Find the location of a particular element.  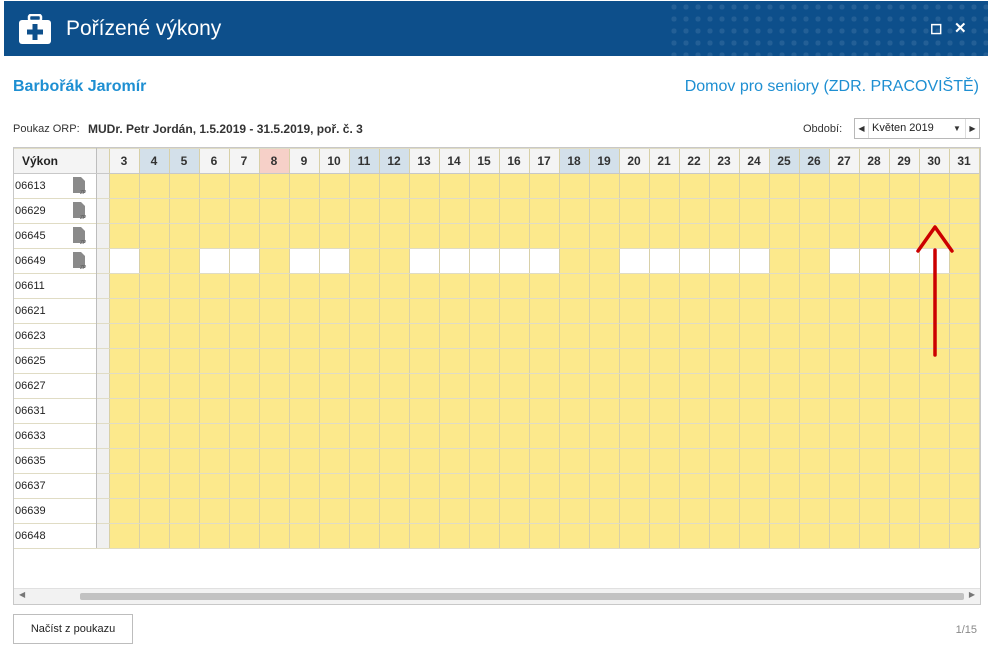

close-icon: ✕ is located at coordinates (960, 28).